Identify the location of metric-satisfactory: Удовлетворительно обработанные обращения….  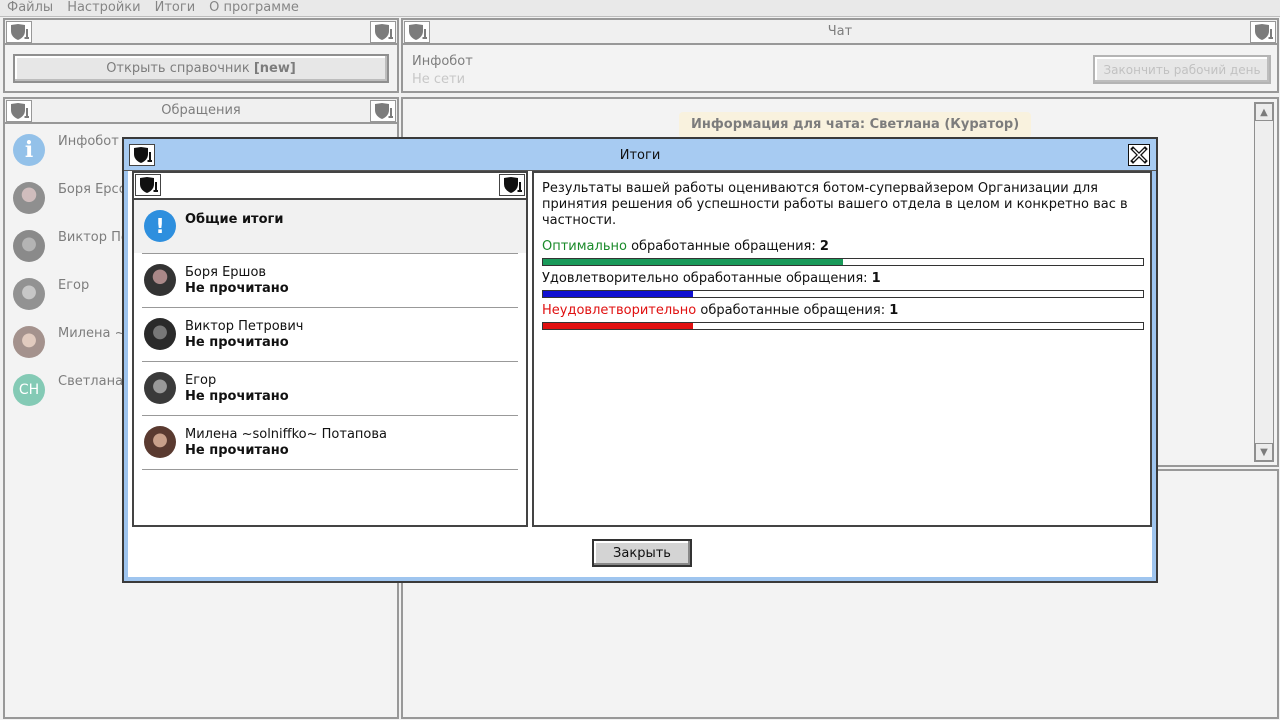
(711, 278).